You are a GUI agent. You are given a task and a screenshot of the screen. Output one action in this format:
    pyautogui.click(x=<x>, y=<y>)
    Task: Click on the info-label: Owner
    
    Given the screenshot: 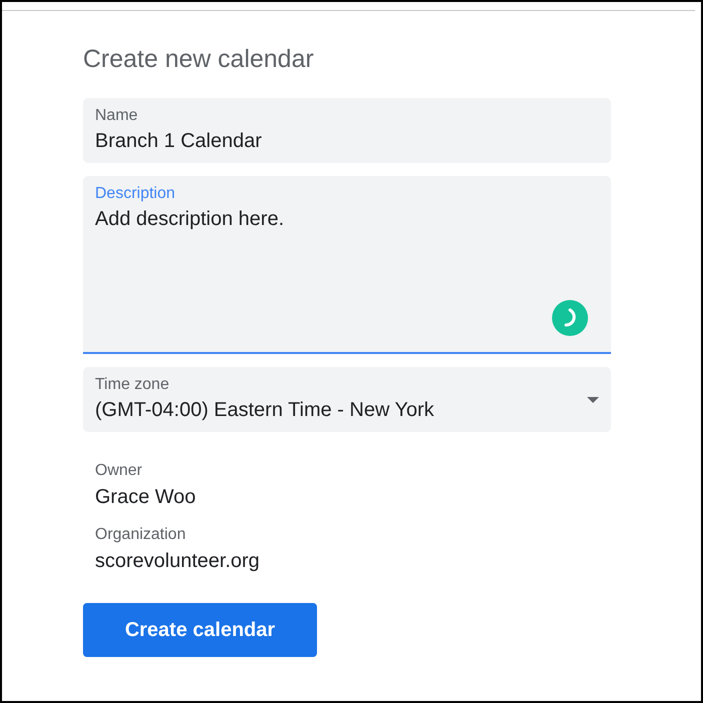 What is the action you would take?
    pyautogui.click(x=119, y=471)
    